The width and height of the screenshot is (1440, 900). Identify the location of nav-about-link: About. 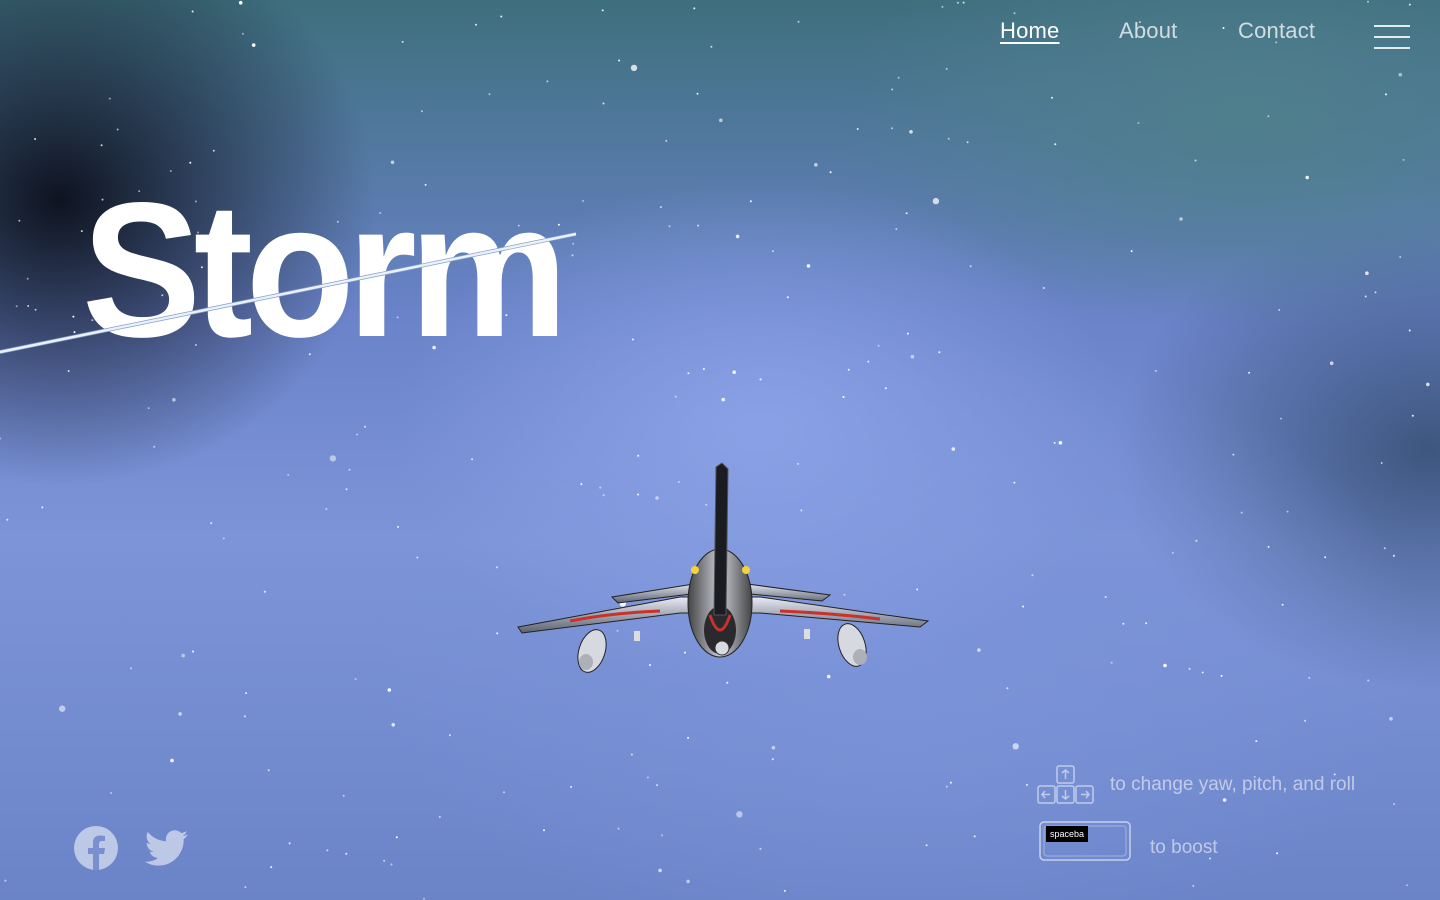
(1148, 31).